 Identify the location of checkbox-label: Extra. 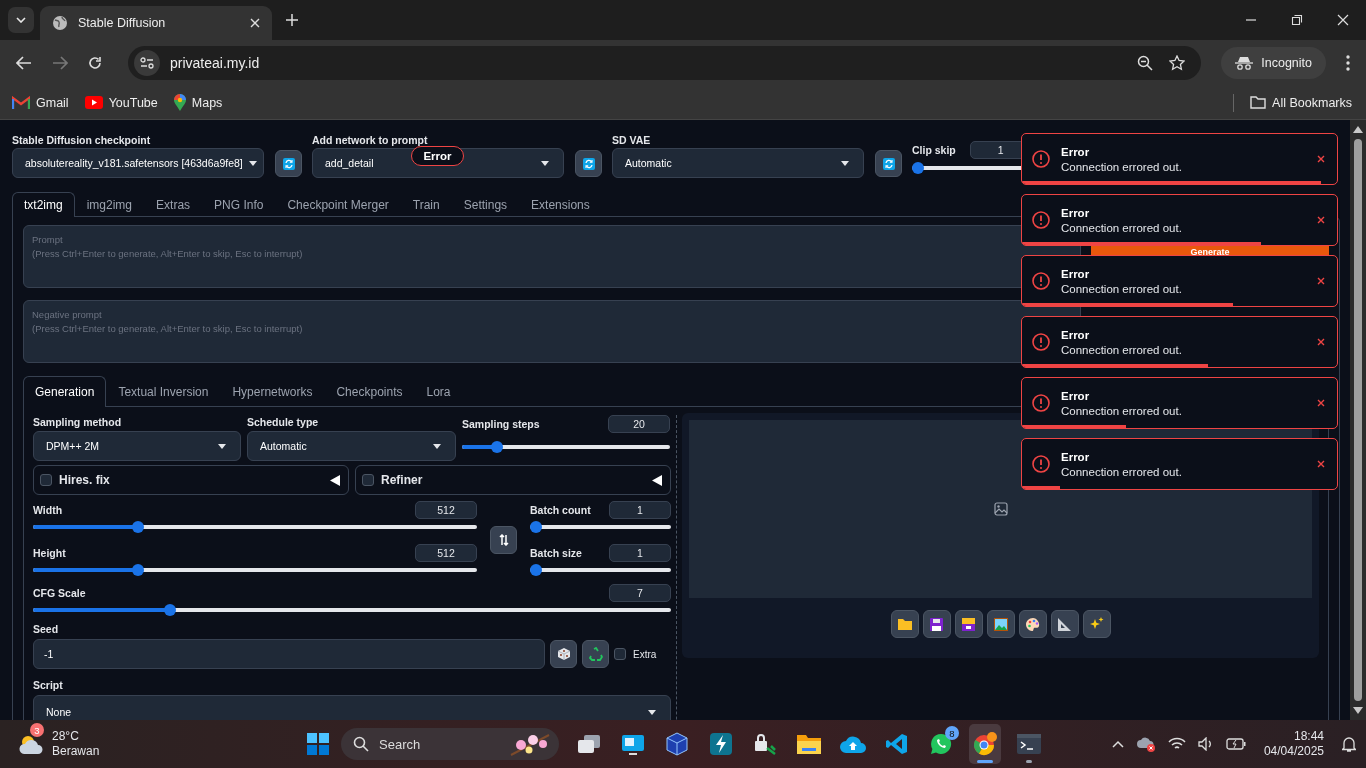
(645, 654).